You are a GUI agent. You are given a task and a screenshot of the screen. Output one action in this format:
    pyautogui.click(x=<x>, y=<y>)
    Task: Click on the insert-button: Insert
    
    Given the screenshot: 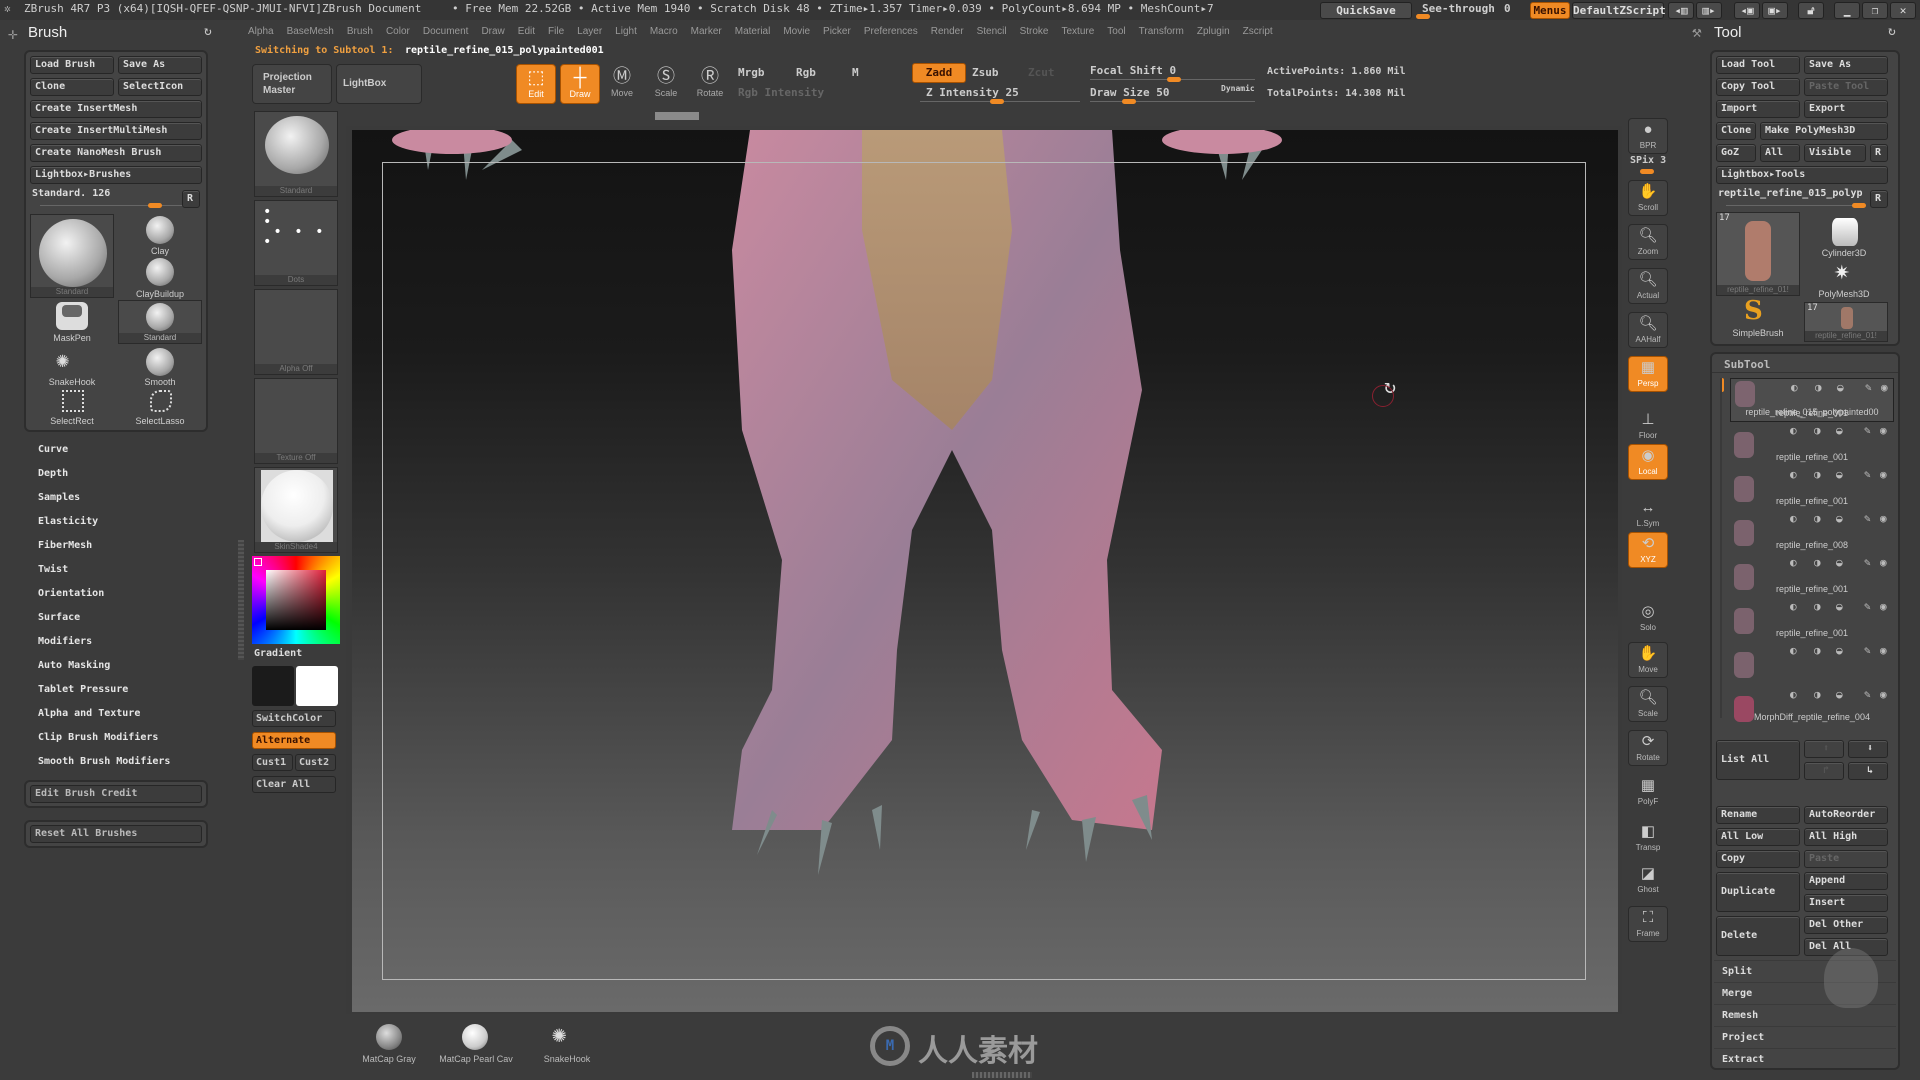 What is the action you would take?
    pyautogui.click(x=1846, y=903)
    